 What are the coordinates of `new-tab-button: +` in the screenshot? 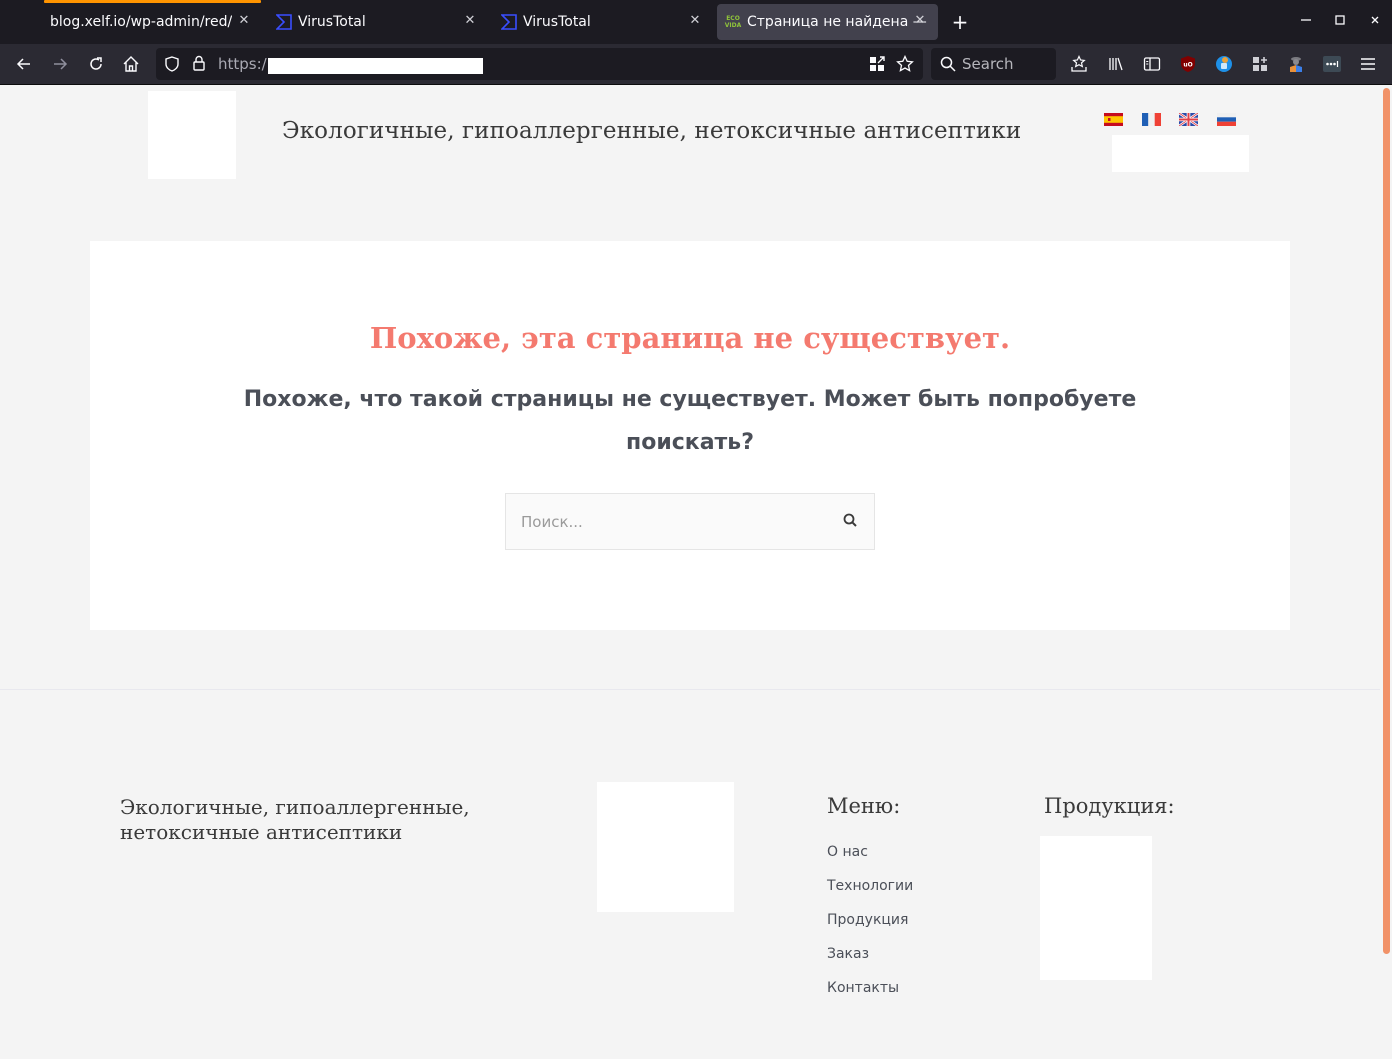 It's located at (960, 22).